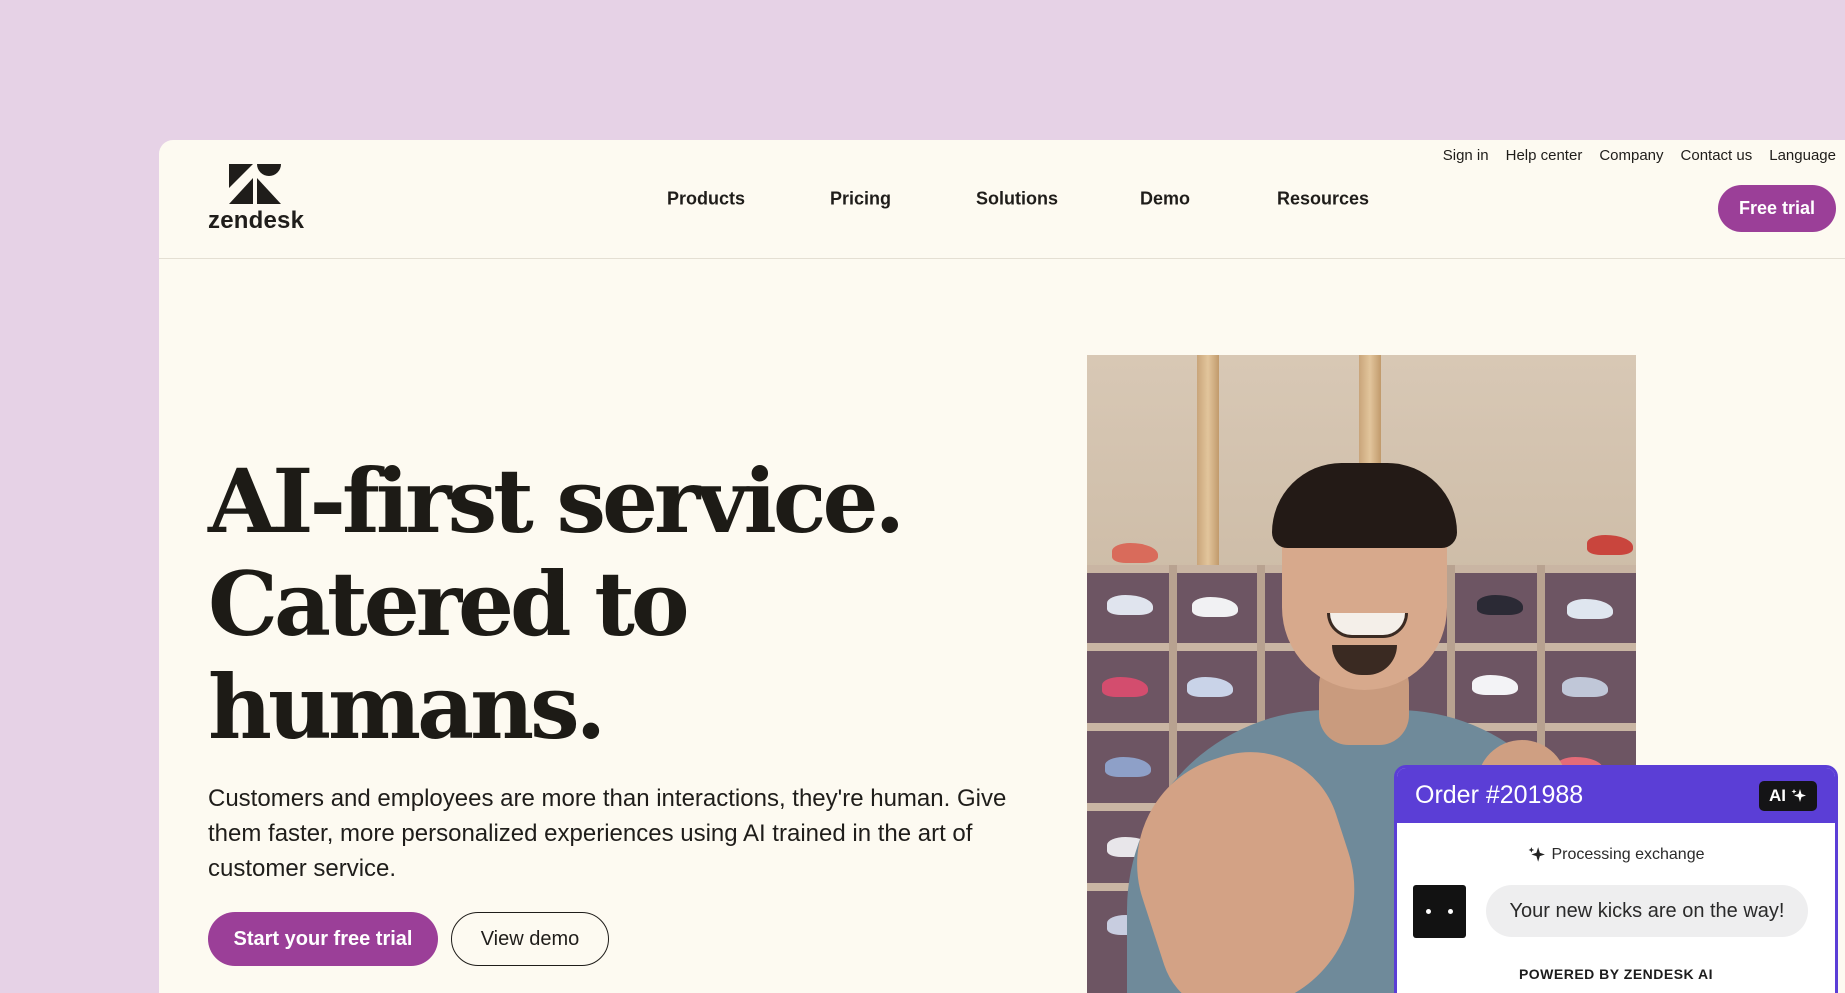 The image size is (1845, 993). Describe the element at coordinates (1647, 911) in the screenshot. I see `chat-message-bubble: Your new kicks are on the way!` at that location.